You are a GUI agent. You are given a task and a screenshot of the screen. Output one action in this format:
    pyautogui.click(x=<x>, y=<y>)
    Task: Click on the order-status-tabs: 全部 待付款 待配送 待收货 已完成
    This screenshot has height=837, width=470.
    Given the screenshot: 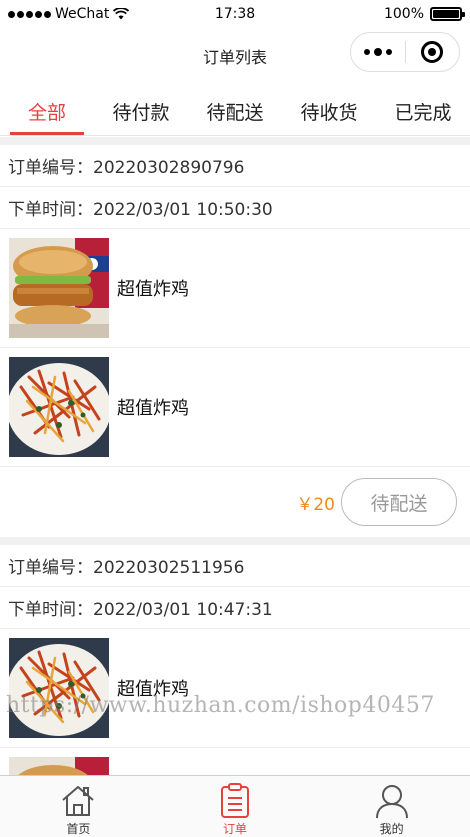 What is the action you would take?
    pyautogui.click(x=235, y=111)
    